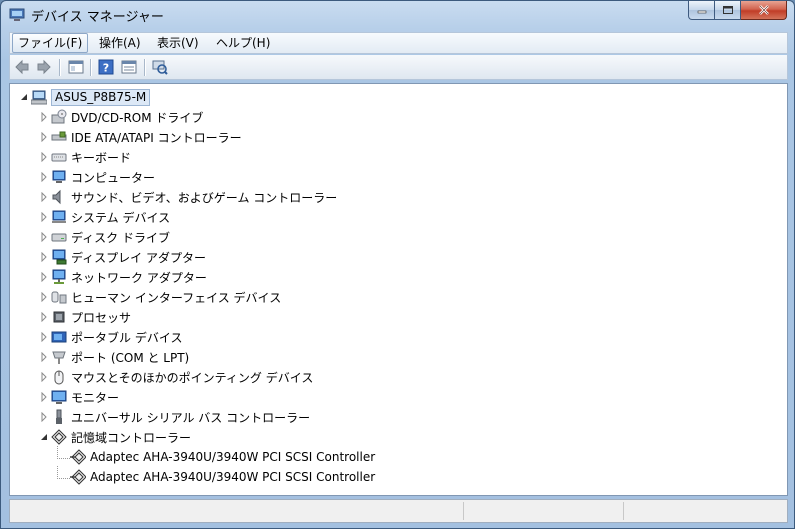 This screenshot has height=529, width=795. What do you see at coordinates (59, 357) in the screenshot?
I see `port-icon` at bounding box center [59, 357].